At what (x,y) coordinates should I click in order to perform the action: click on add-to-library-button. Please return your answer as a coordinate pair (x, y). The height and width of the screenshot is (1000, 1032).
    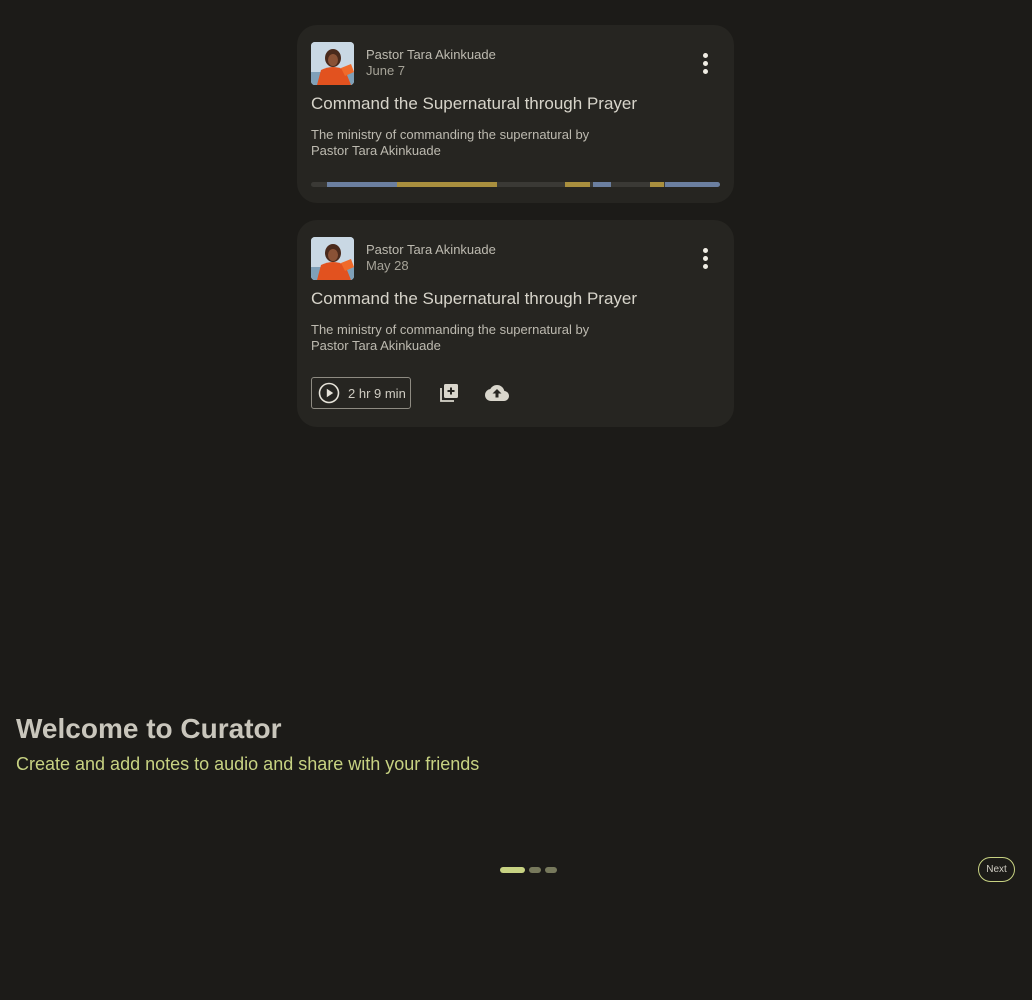
    Looking at the image, I should click on (449, 393).